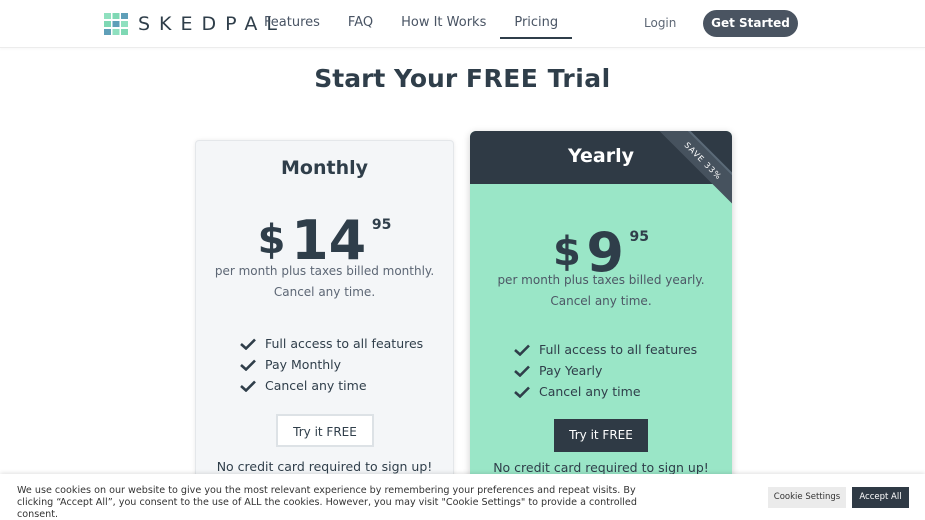  I want to click on nav-item-faq: FAQ, so click(360, 24).